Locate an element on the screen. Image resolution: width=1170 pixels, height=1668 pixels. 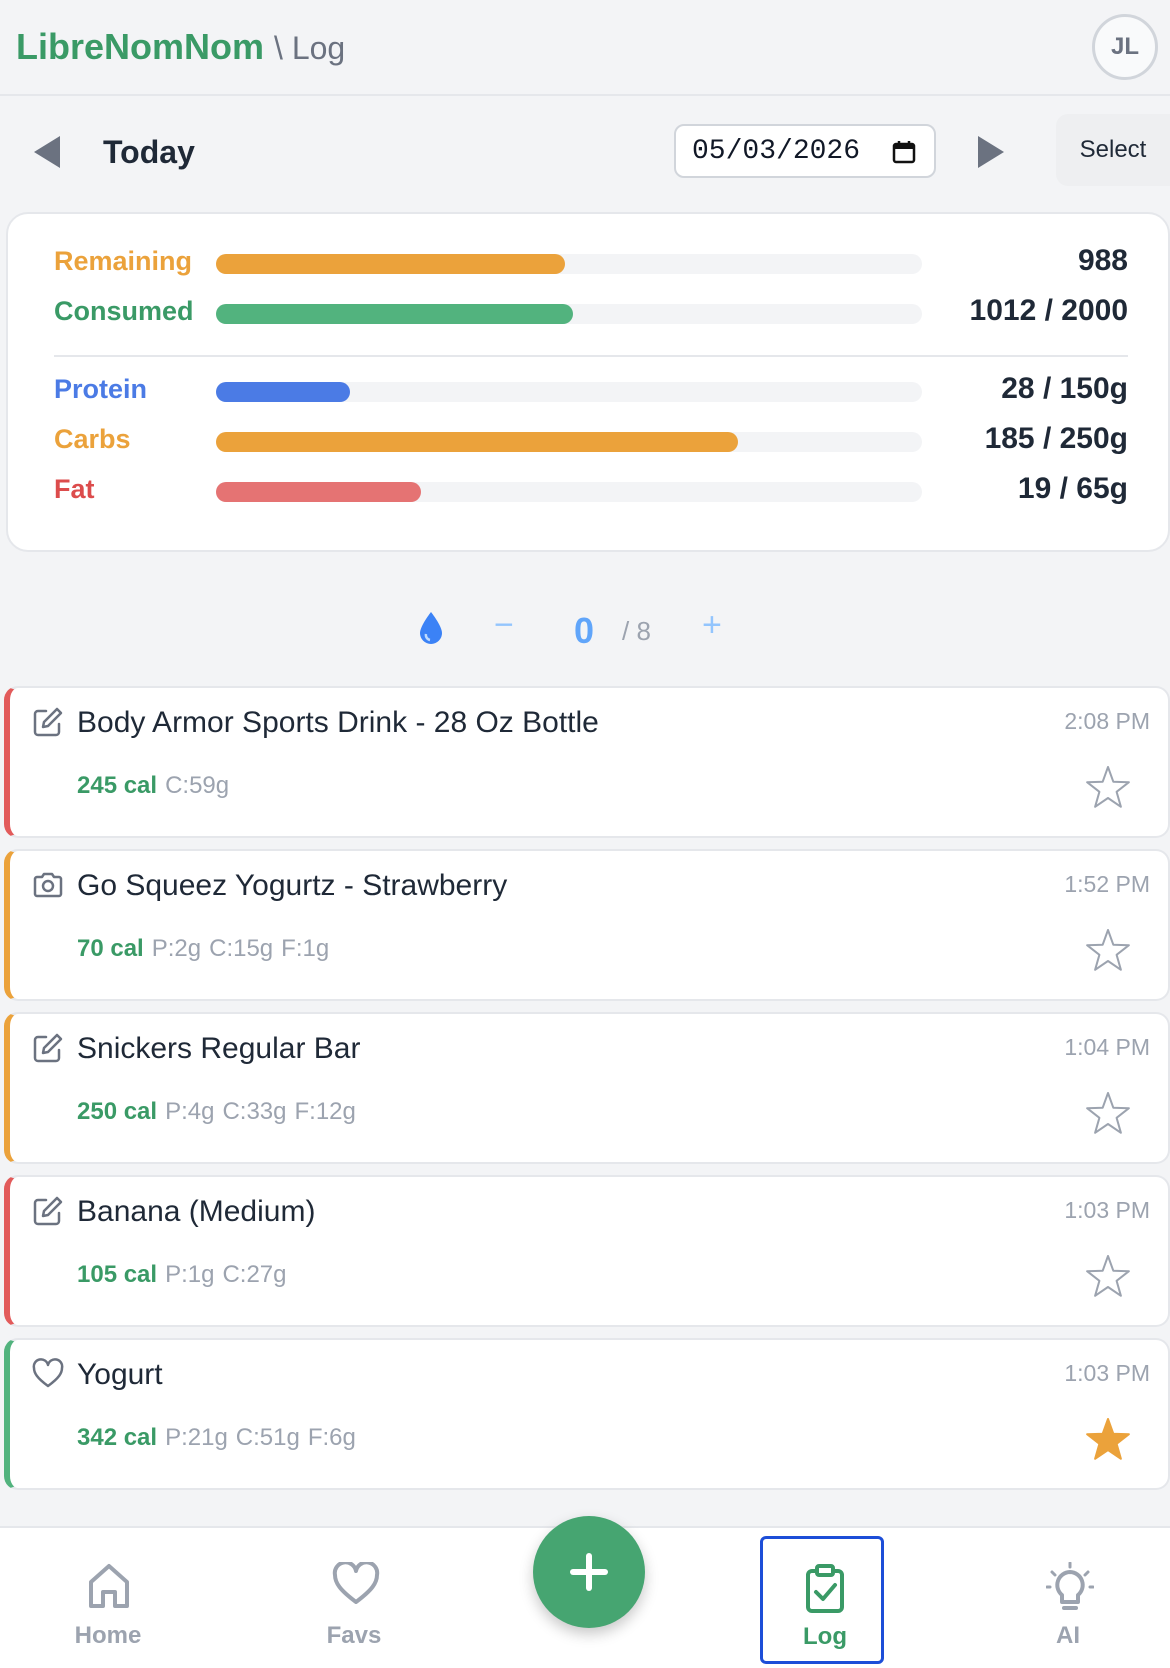
protein-row: Protein 28 / 150g is located at coordinates (591, 390).